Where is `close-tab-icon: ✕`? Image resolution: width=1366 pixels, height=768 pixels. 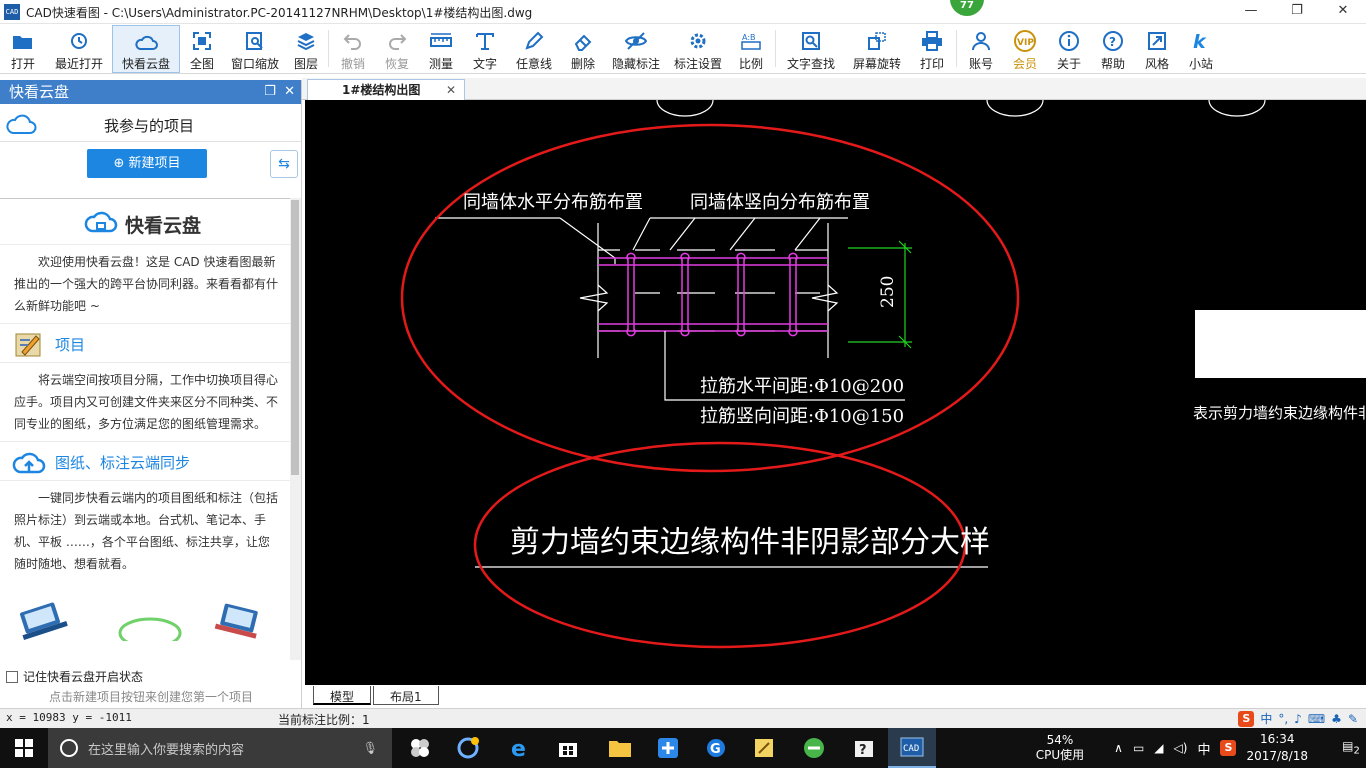
close-tab-icon: ✕ is located at coordinates (451, 90).